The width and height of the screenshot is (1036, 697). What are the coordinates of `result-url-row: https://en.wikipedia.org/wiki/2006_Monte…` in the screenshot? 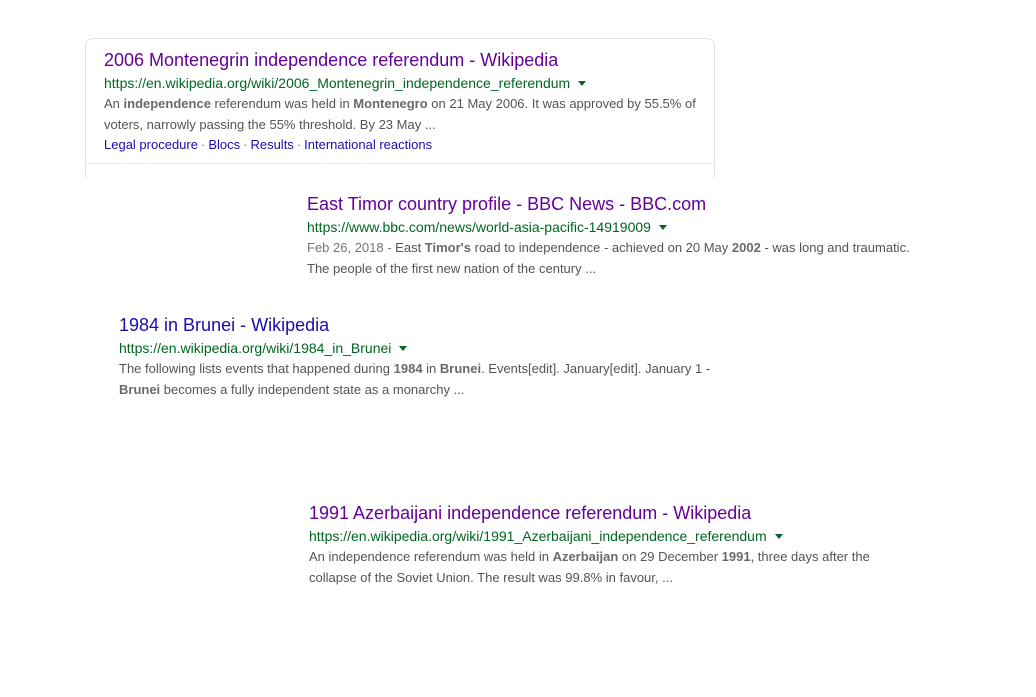 It's located at (400, 83).